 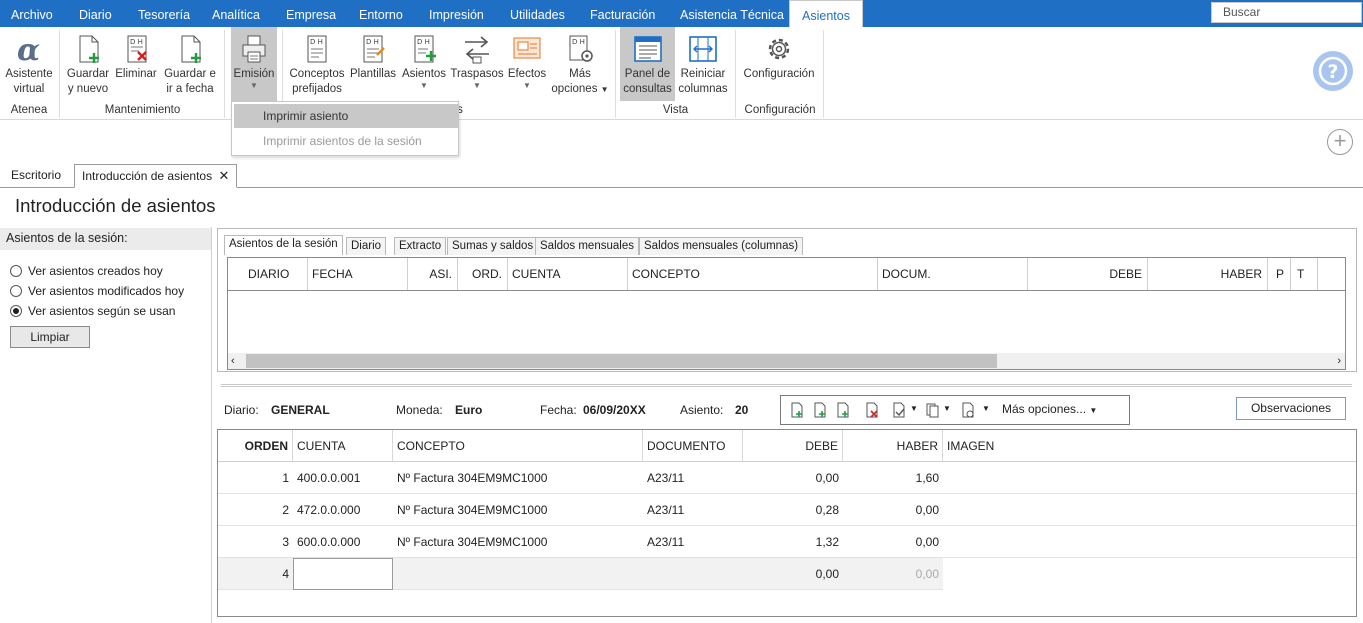 I want to click on col-header-asi: ASI., so click(x=433, y=274).